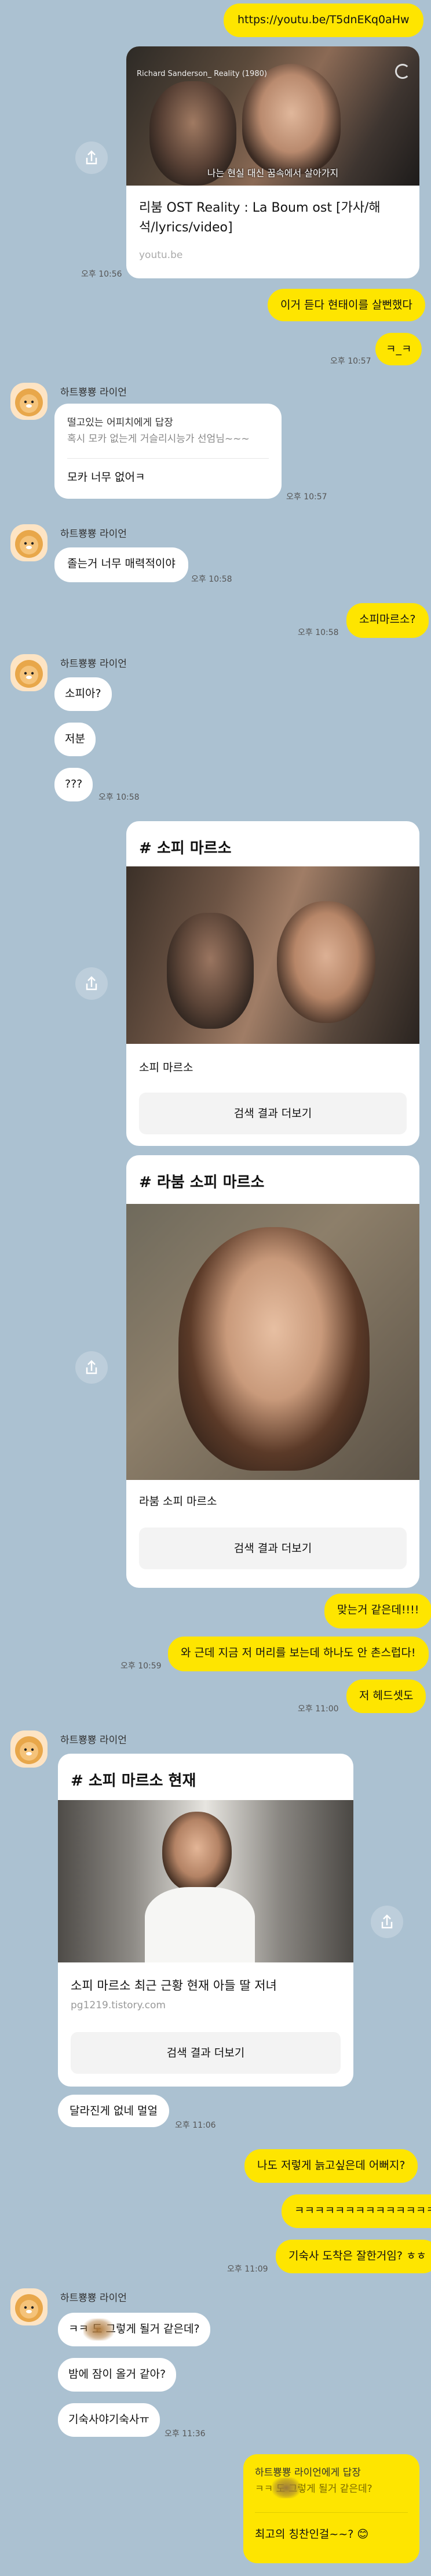  I want to click on message-bubble-me: https://youtu.be/T5dnEKq0aHw, so click(324, 20).